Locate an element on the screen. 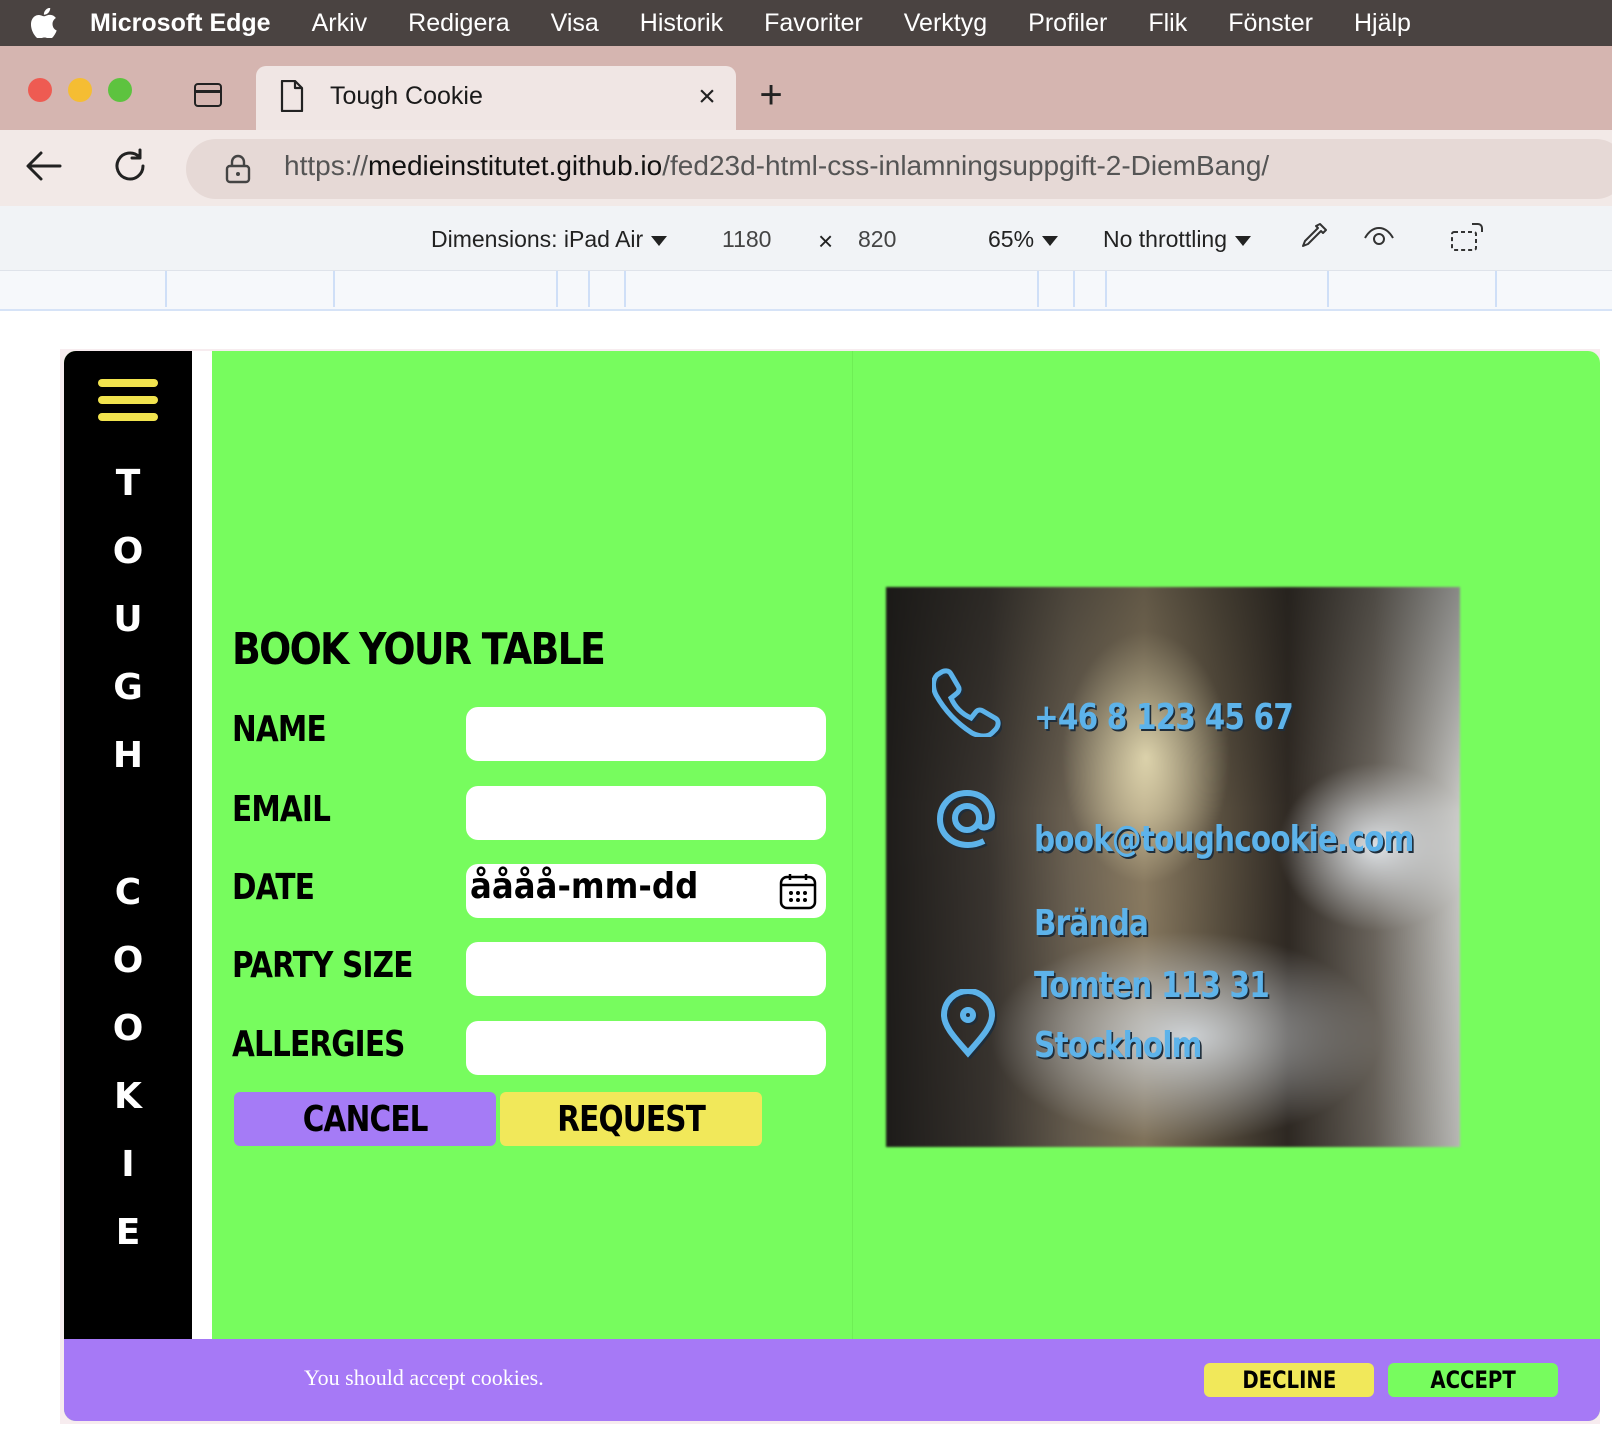 This screenshot has width=1612, height=1440. cookie-message: You should accept cookies. is located at coordinates (424, 1377).